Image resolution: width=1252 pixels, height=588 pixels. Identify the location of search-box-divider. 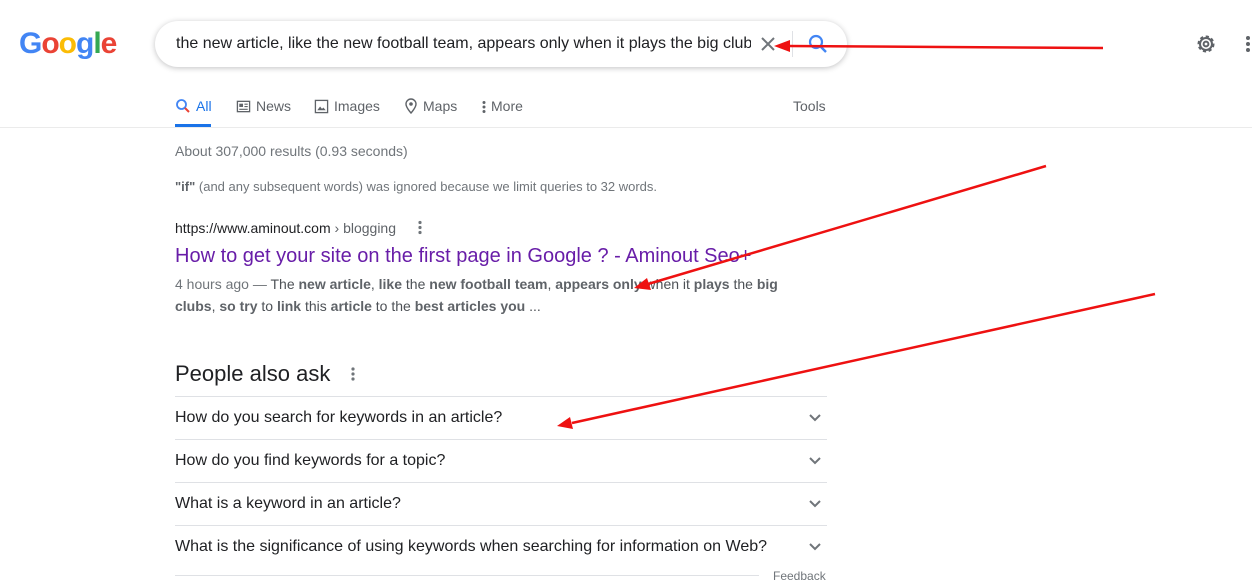
(792, 44).